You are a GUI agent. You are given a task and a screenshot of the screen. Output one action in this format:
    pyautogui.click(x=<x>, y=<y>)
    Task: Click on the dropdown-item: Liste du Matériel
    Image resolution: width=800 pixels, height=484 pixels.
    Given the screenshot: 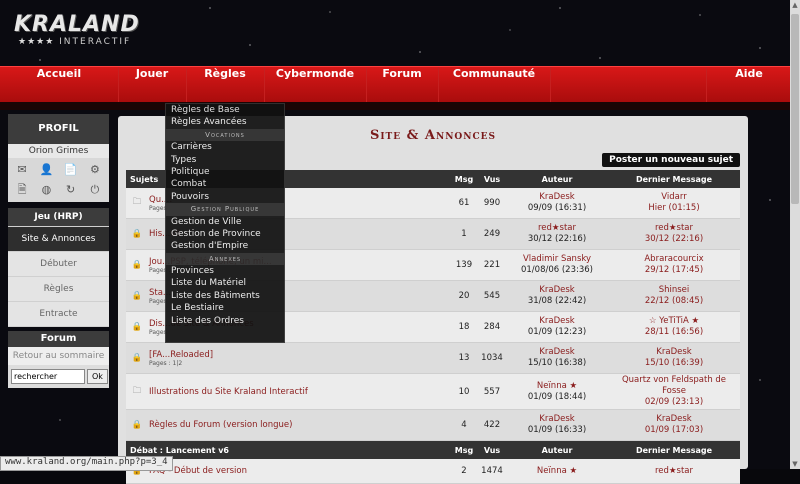 What is the action you would take?
    pyautogui.click(x=225, y=283)
    